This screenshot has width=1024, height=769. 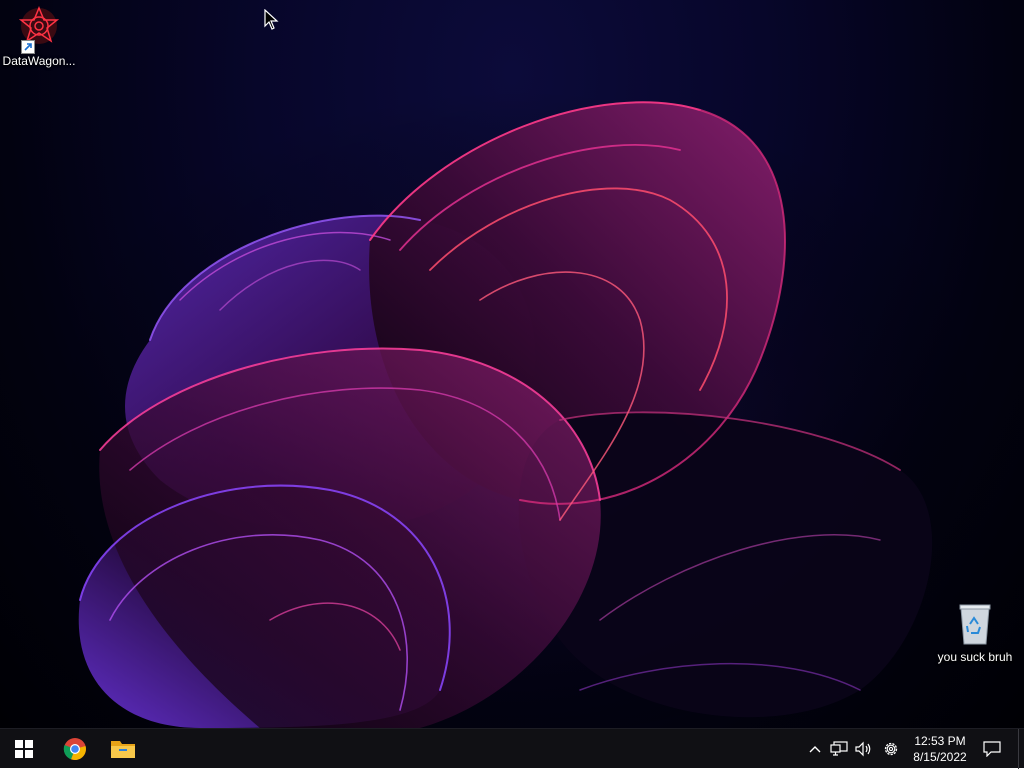 I want to click on windows-logo-icon, so click(x=24, y=749).